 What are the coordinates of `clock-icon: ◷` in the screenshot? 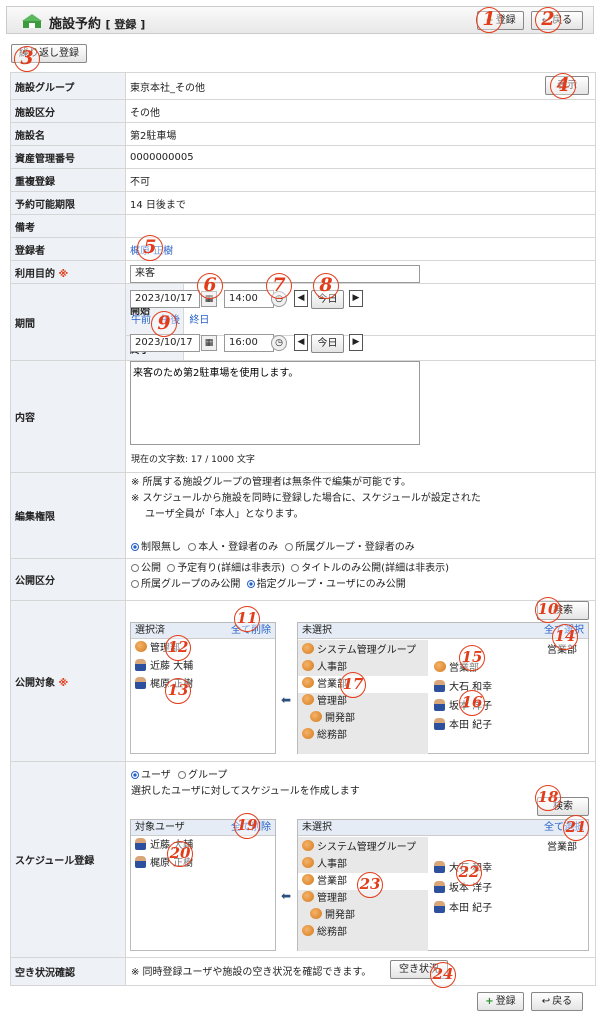 It's located at (279, 343).